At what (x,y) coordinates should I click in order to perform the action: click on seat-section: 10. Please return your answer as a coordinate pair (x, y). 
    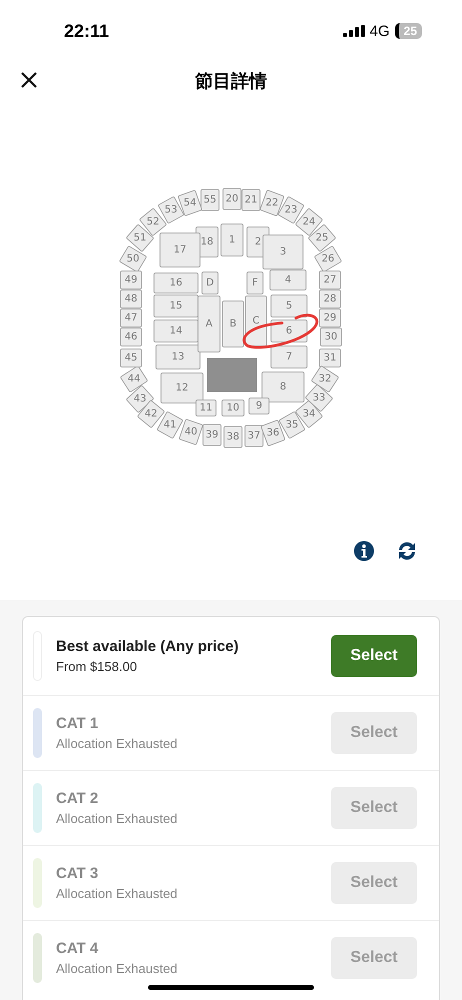
    Looking at the image, I should click on (233, 408).